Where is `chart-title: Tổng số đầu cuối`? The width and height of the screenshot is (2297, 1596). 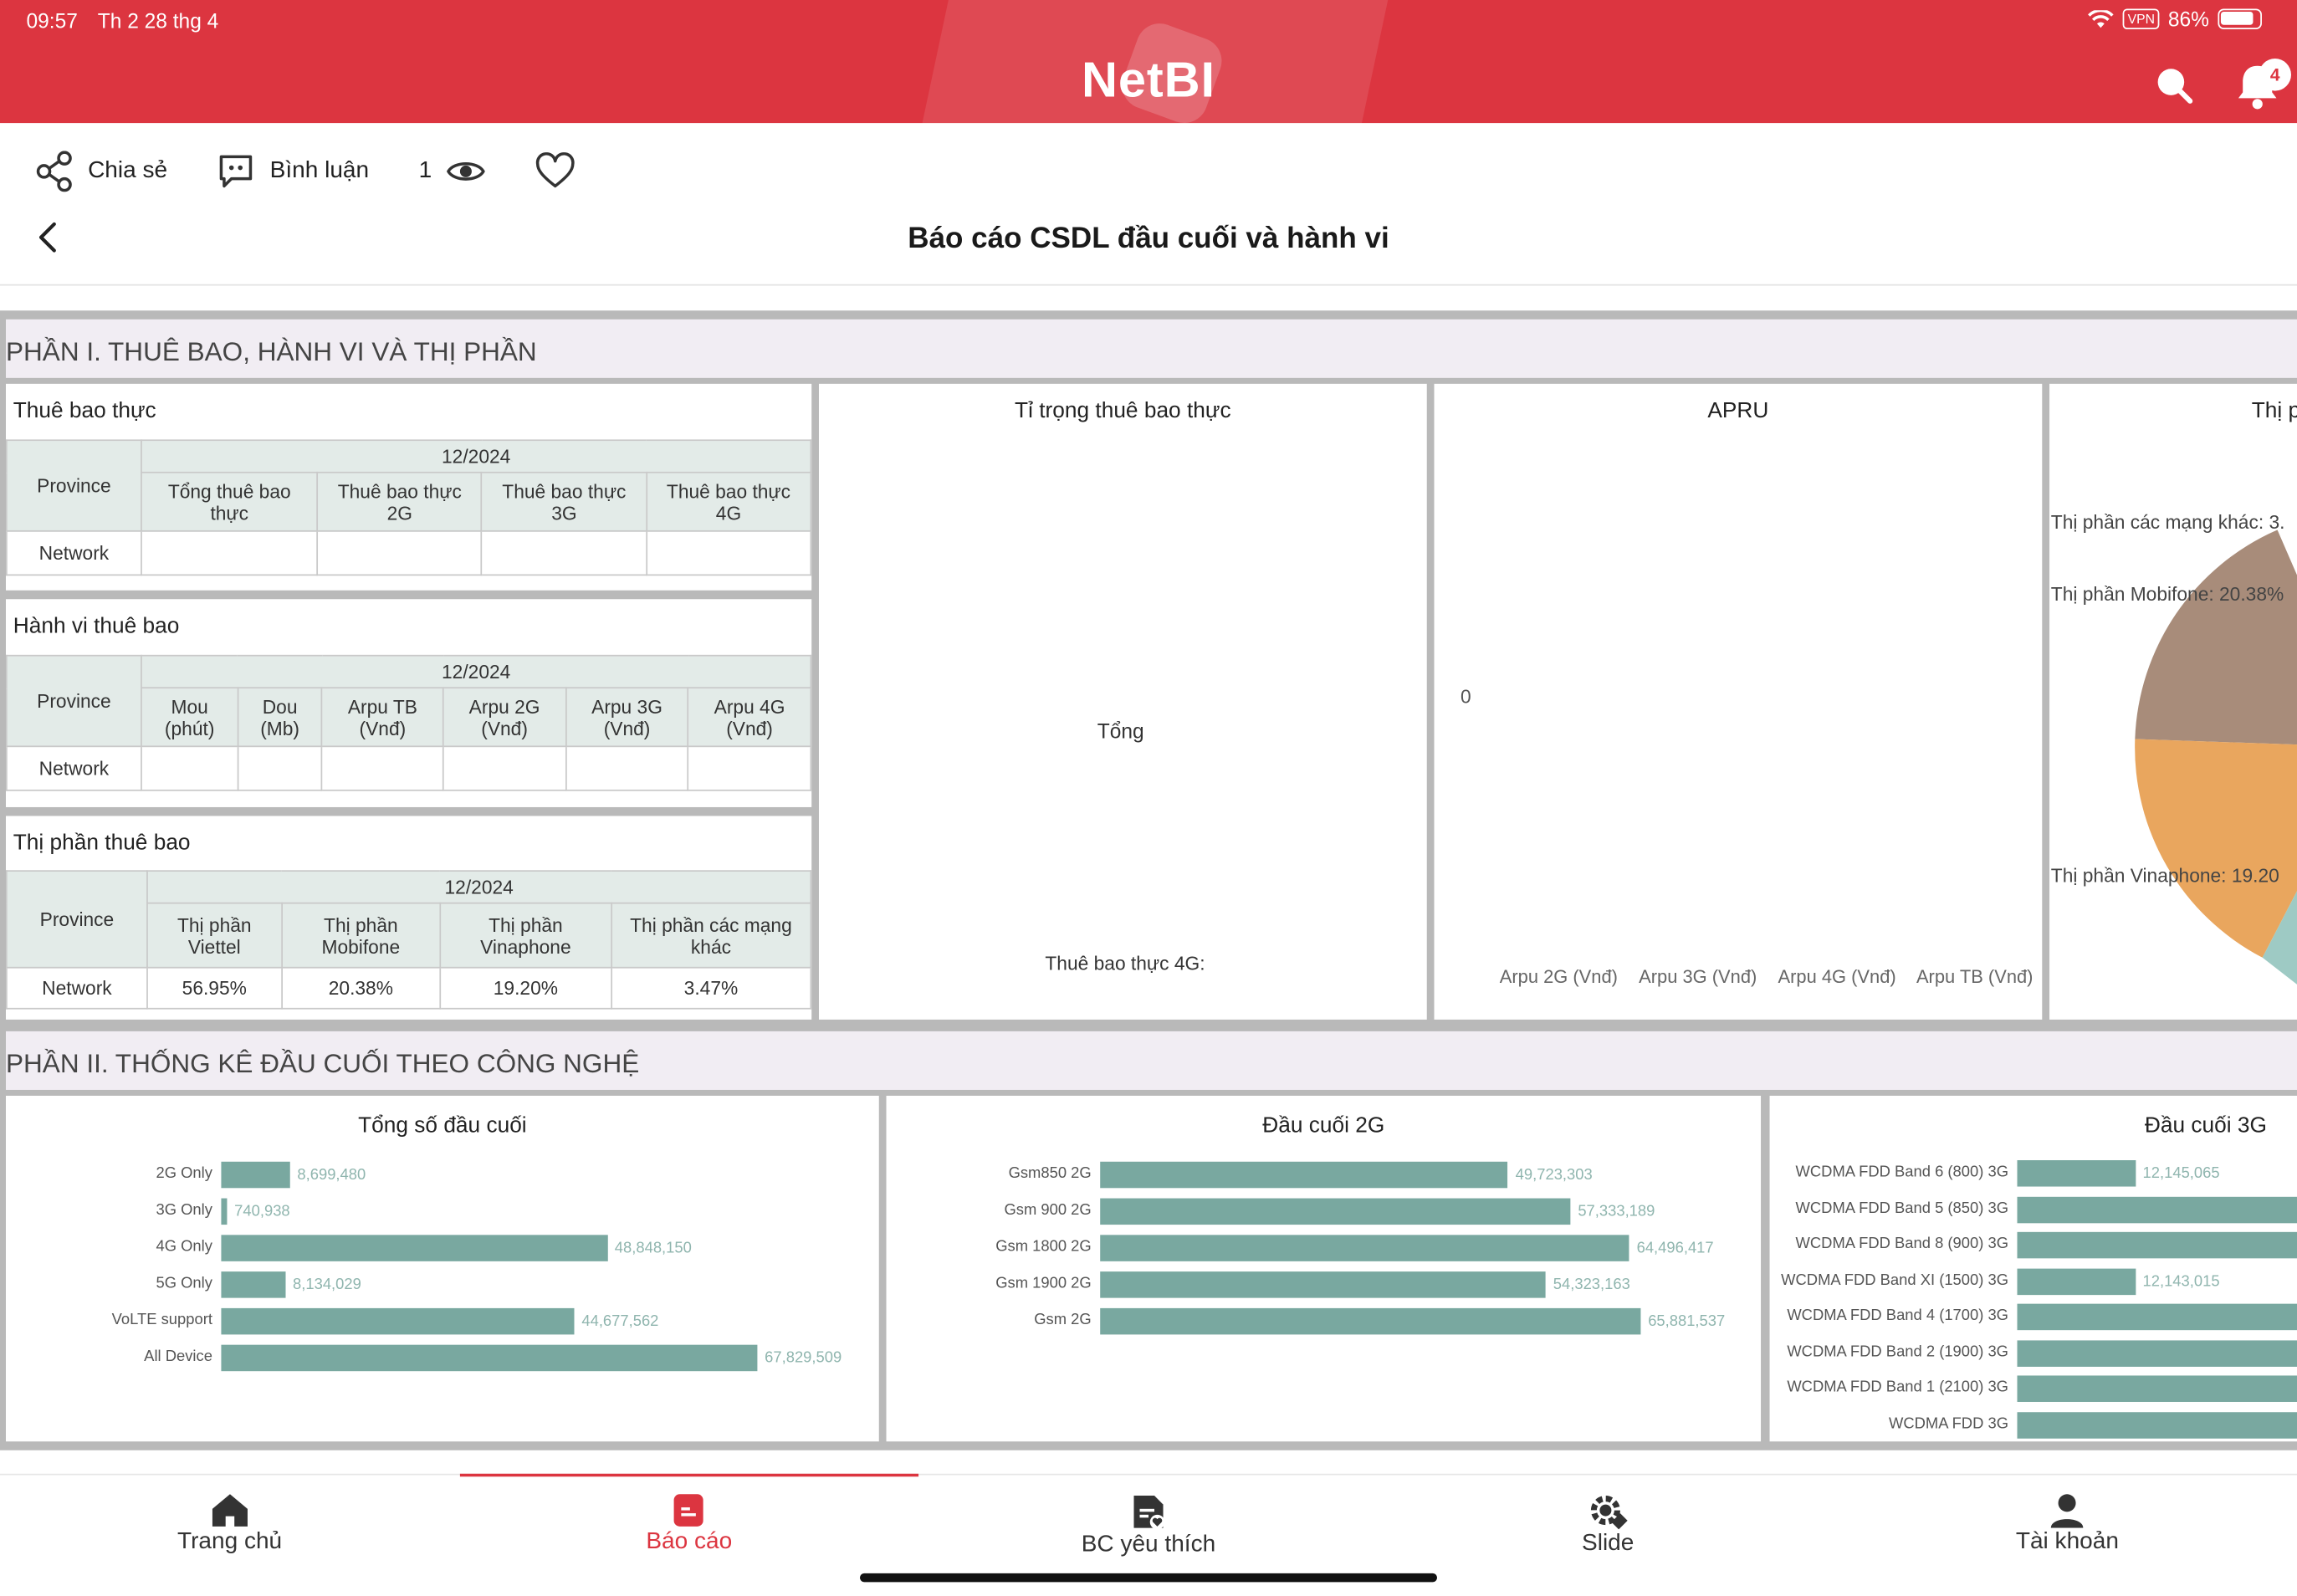 chart-title: Tổng số đầu cuối is located at coordinates (442, 1126).